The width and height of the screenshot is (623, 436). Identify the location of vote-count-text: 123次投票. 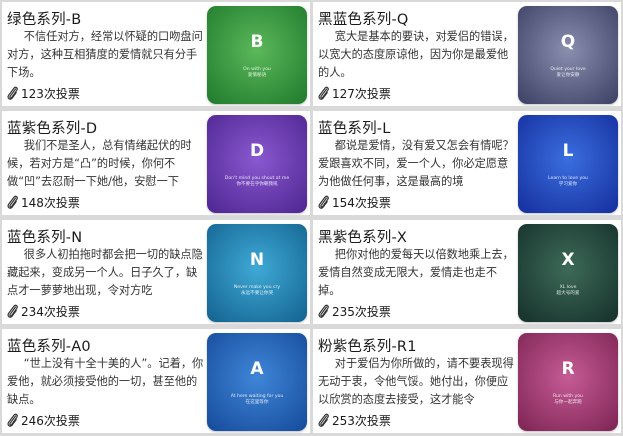
(50, 93).